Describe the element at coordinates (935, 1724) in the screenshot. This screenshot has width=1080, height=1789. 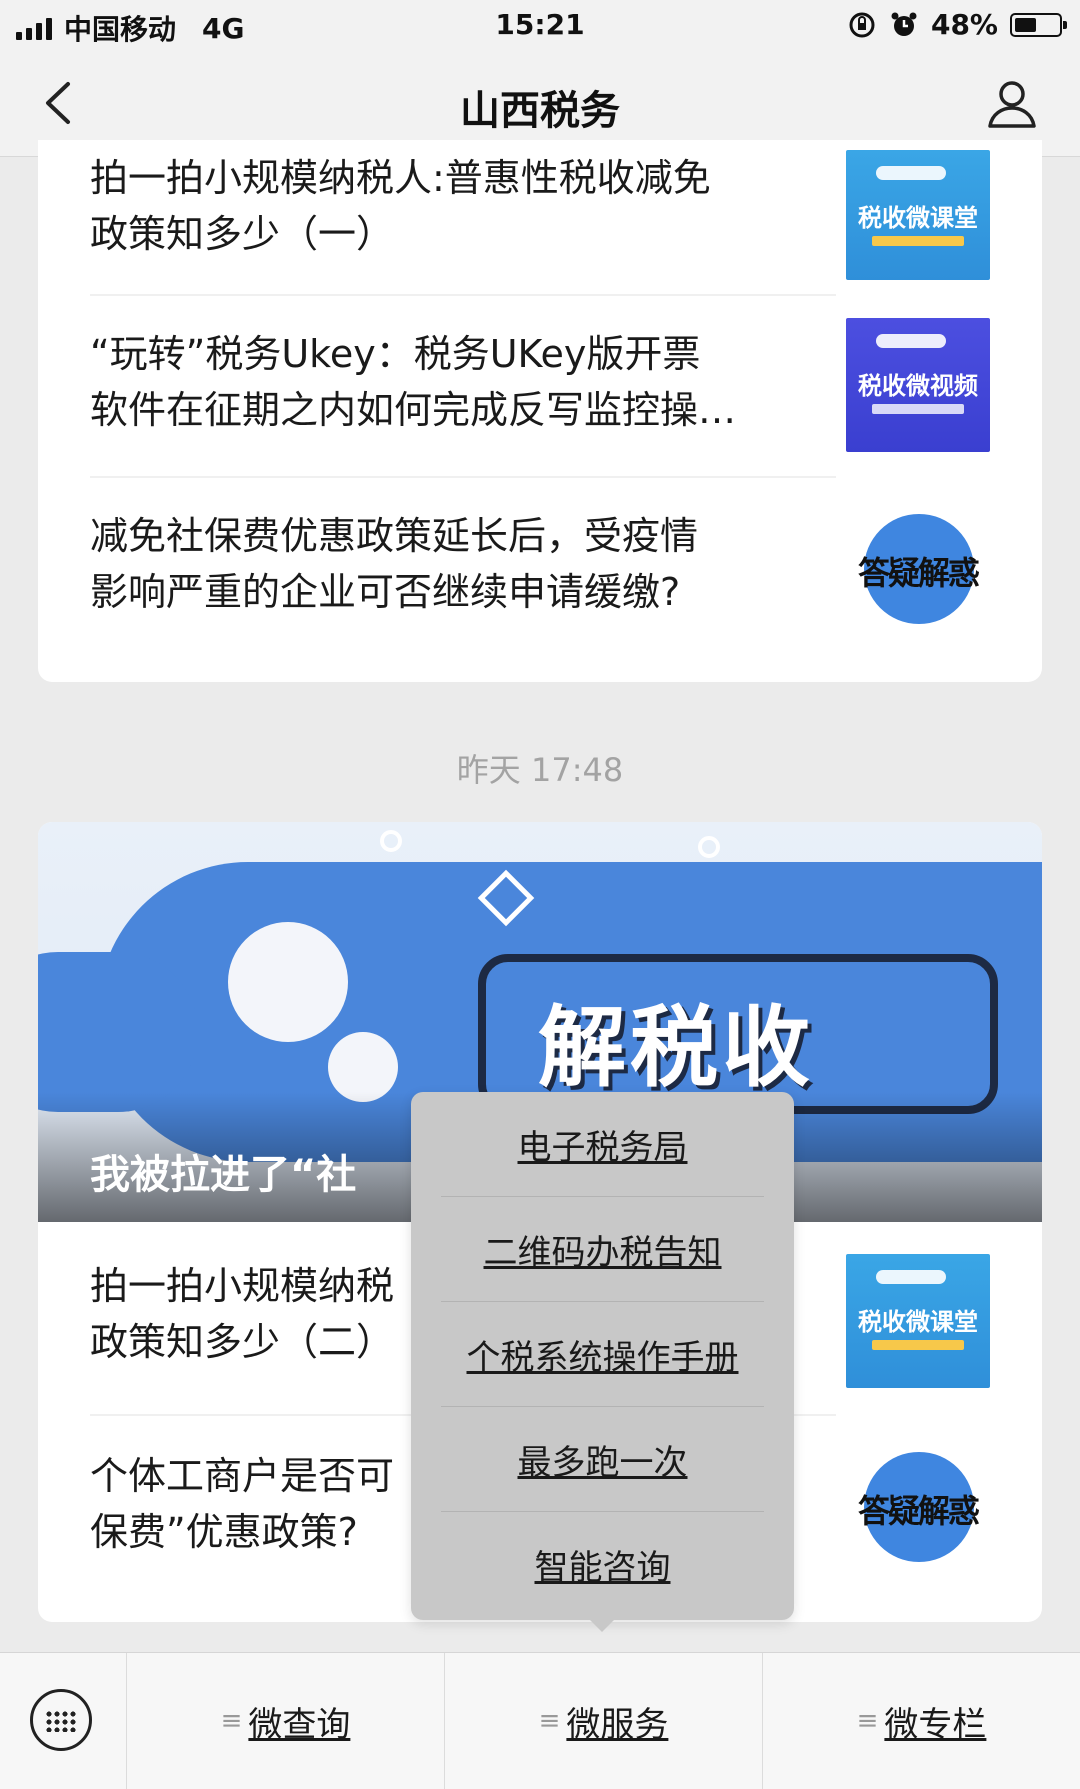
I see `menu-button-label: 微专栏` at that location.